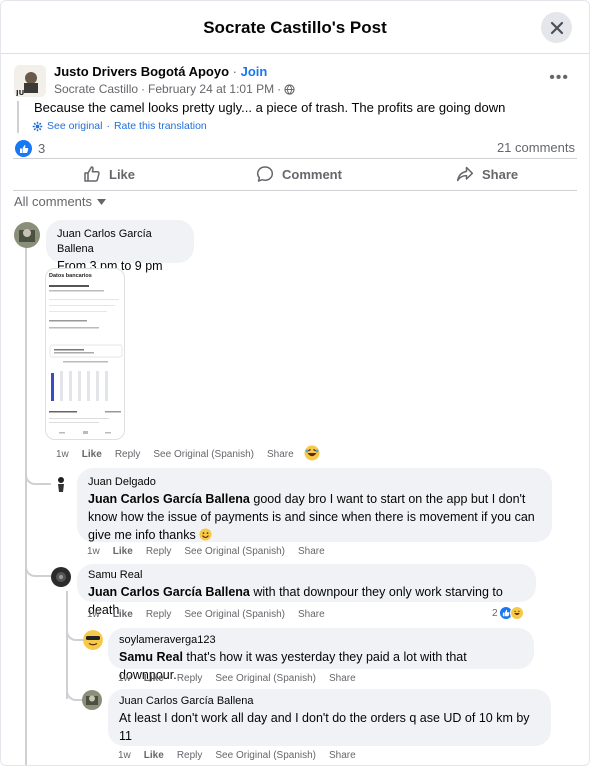 This screenshot has height=766, width=590. I want to click on image-bar-chart, so click(86, 385).